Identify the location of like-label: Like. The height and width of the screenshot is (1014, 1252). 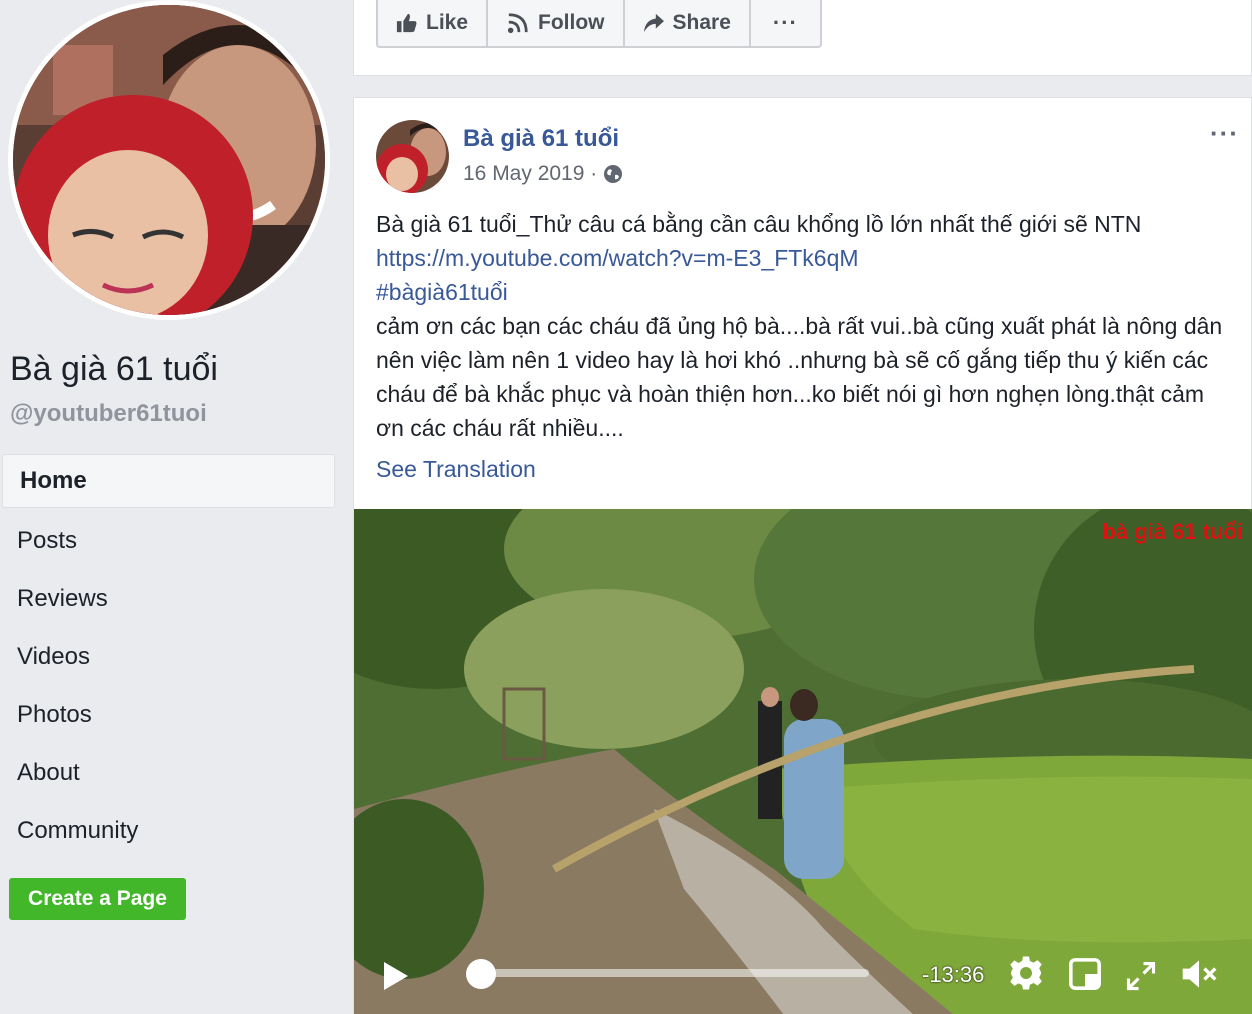
(447, 22).